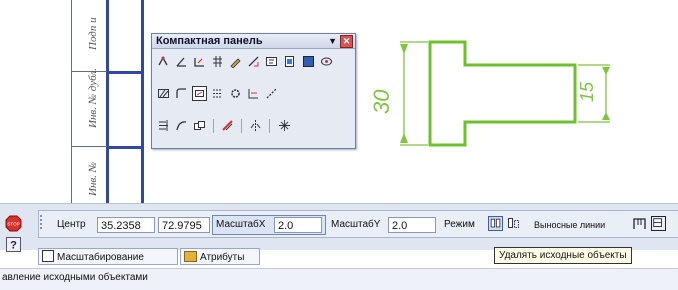 The image size is (678, 290). What do you see at coordinates (181, 61) in the screenshot?
I see `angle-icon` at bounding box center [181, 61].